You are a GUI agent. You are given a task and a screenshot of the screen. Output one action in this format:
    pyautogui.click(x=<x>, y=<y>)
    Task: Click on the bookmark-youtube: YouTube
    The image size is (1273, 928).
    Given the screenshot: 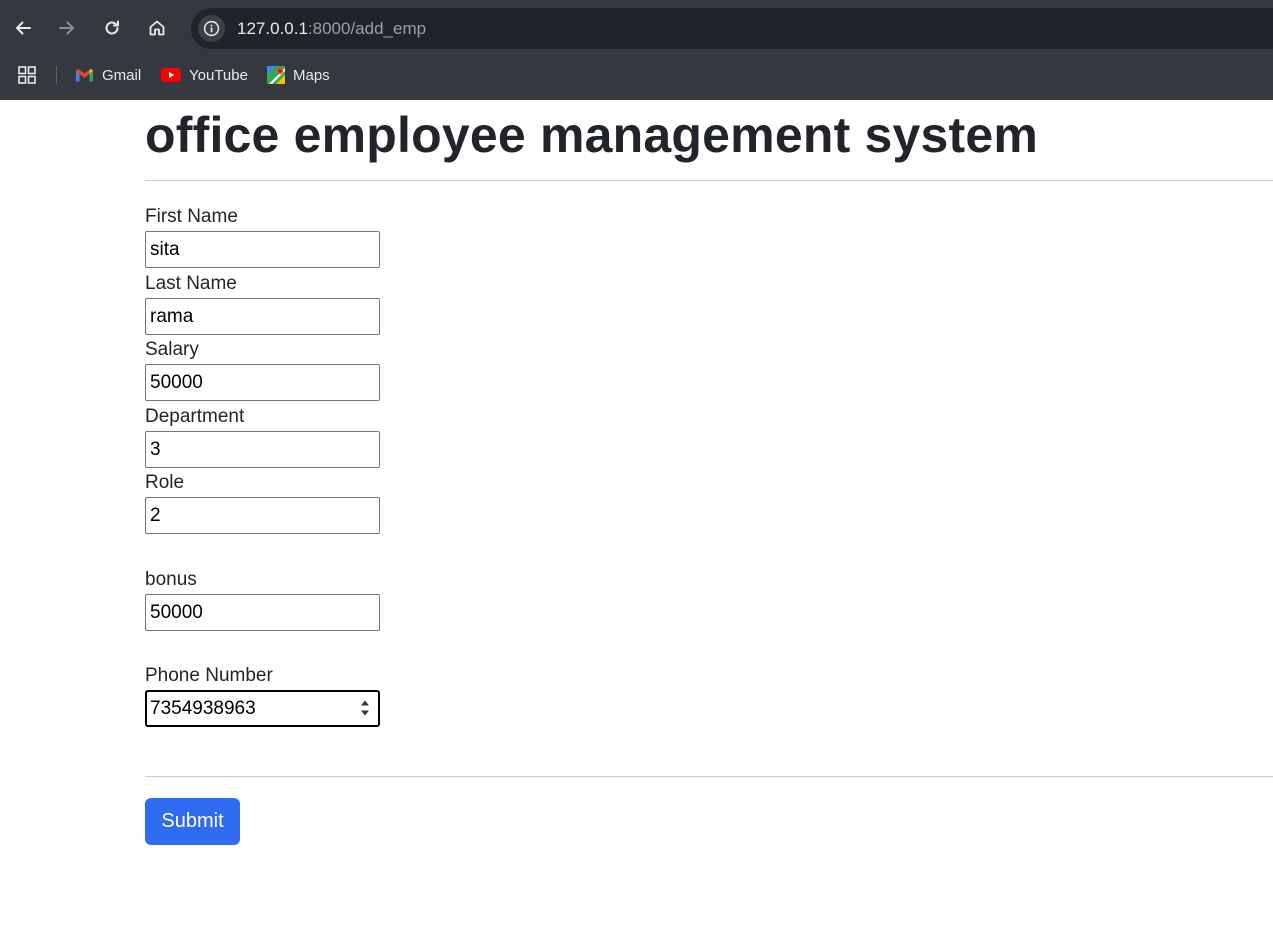 What is the action you would take?
    pyautogui.click(x=204, y=75)
    